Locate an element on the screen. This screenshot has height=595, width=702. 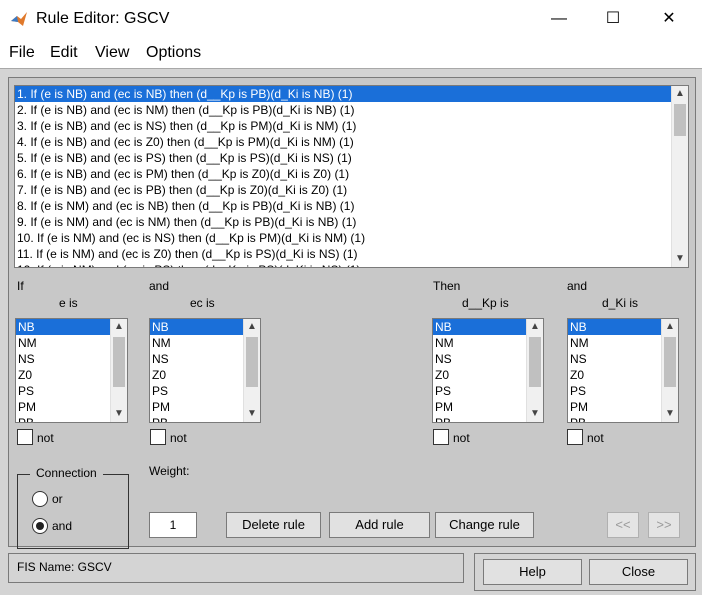
not-kp-checkbox is located at coordinates (441, 437).